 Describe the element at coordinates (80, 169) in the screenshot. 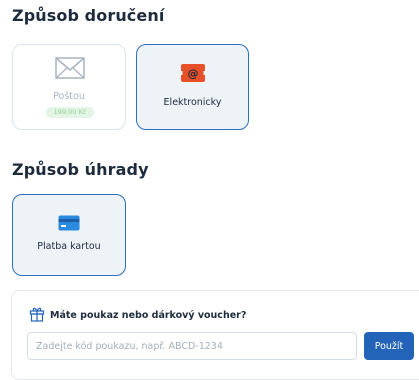

I see `payment-section-title: Způsob úhrady` at that location.